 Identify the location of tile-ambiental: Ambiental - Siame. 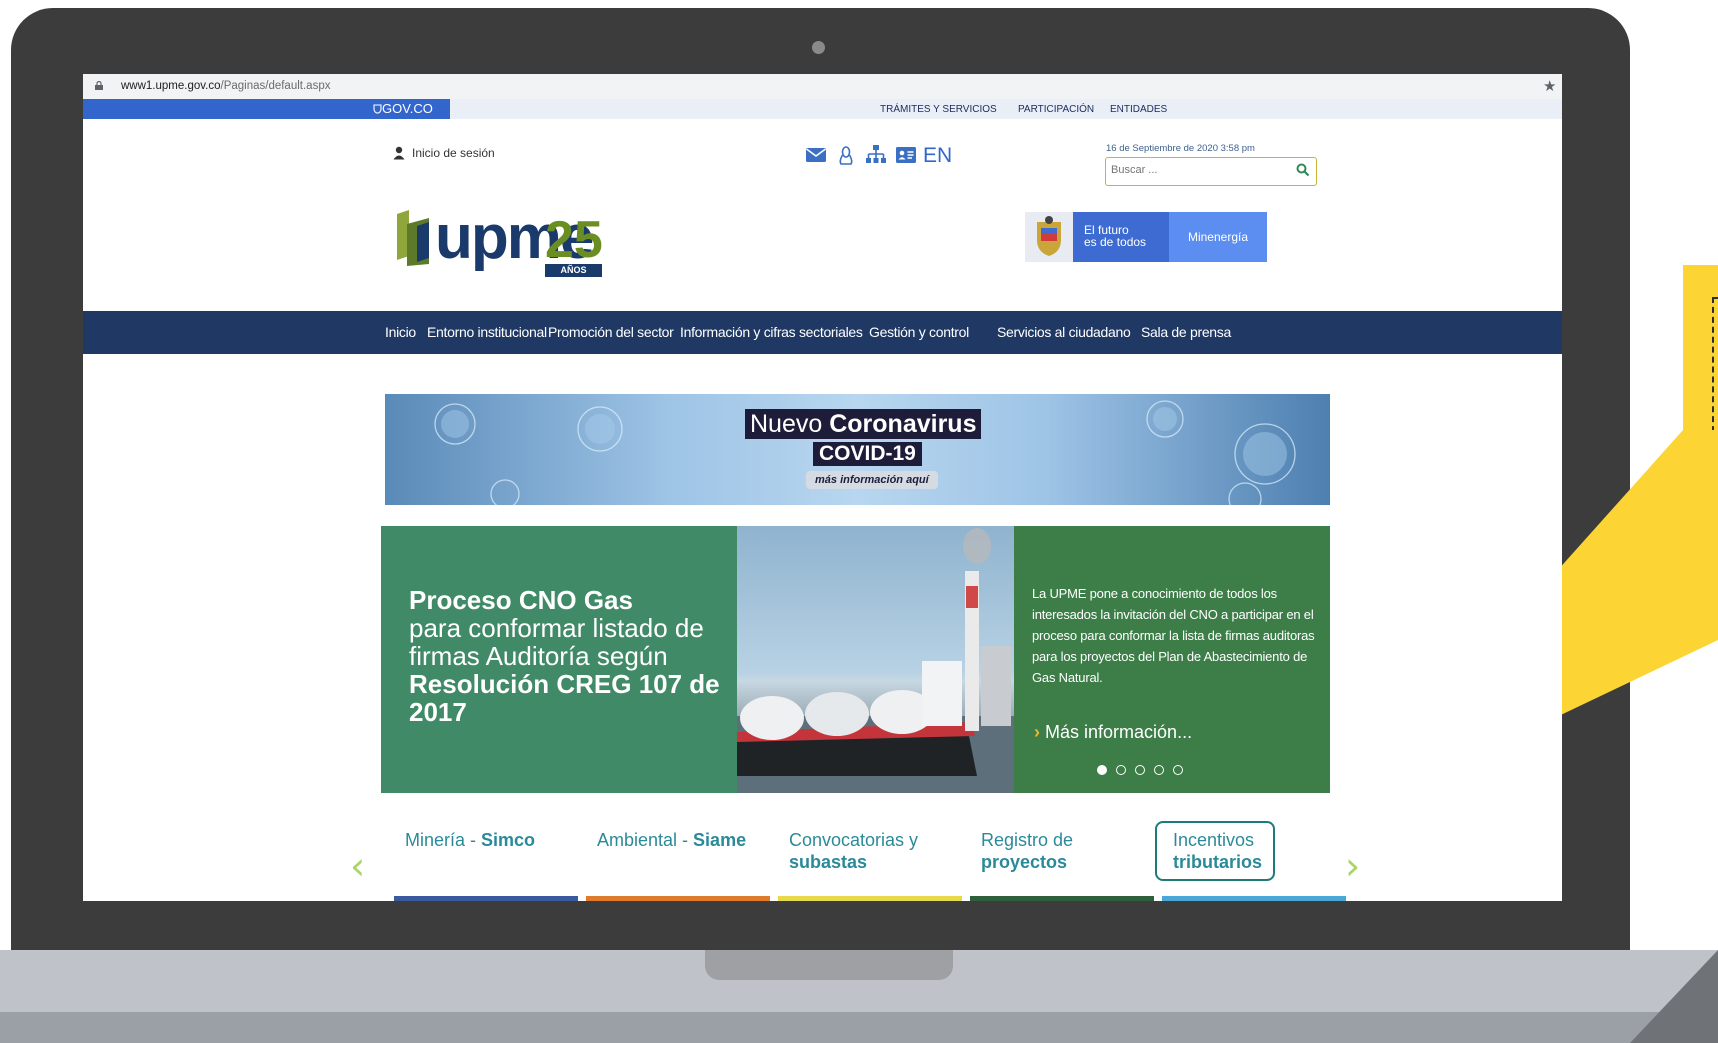
(671, 840).